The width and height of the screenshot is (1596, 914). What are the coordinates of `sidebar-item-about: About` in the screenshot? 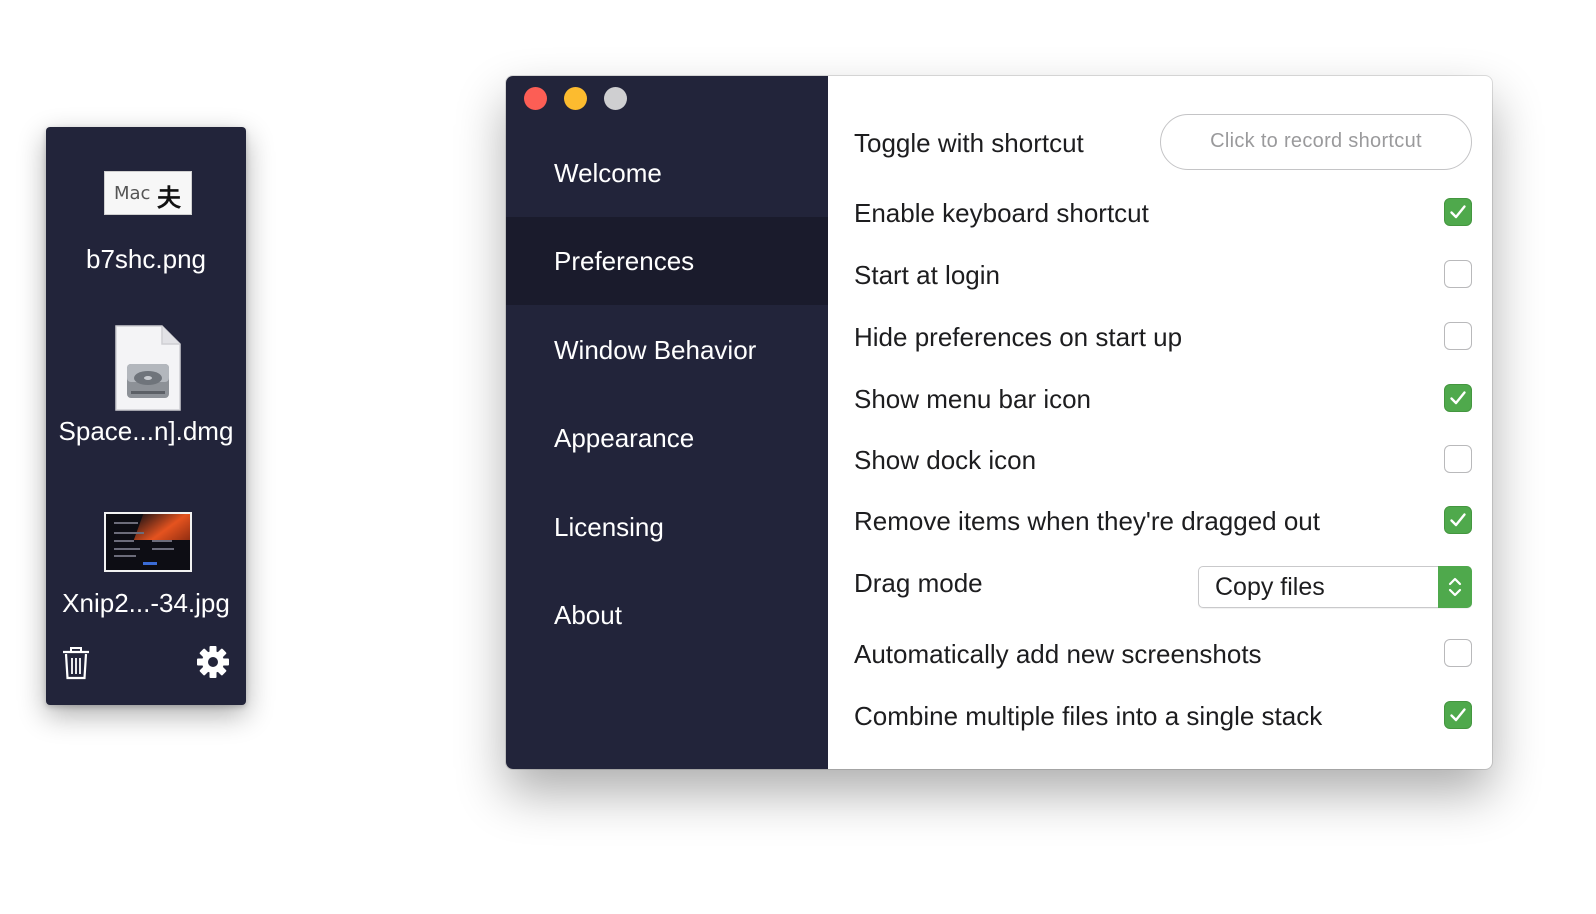 It's located at (667, 615).